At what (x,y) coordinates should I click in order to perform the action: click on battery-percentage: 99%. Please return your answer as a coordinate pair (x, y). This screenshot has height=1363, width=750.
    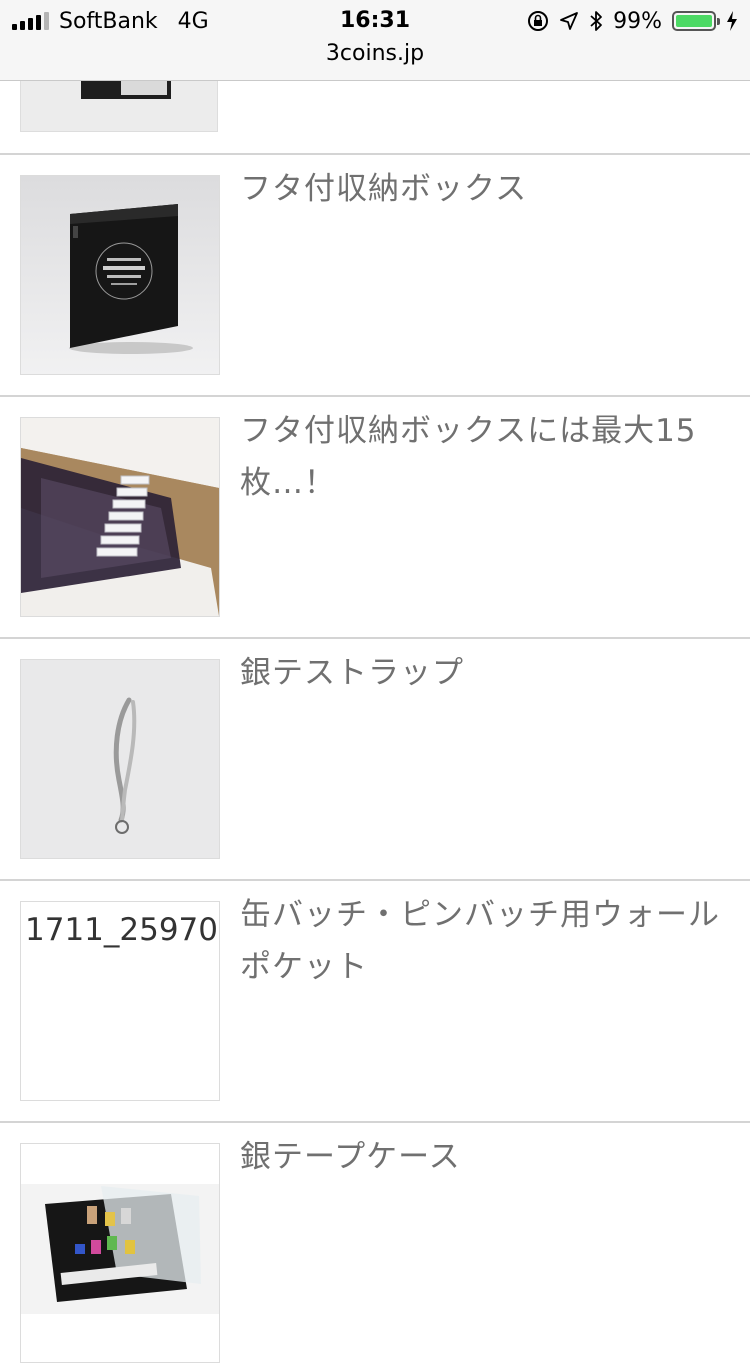
    Looking at the image, I should click on (637, 21).